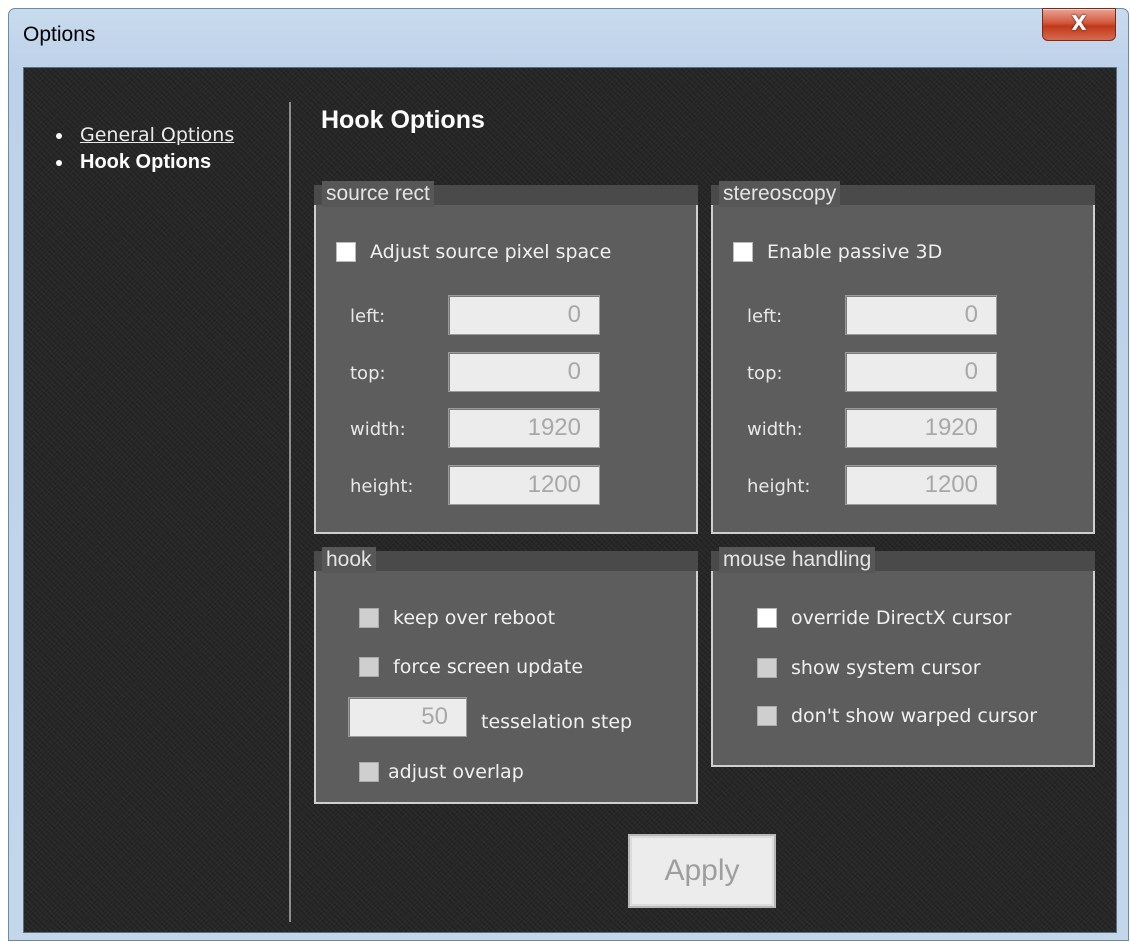 The image size is (1130, 942). Describe the element at coordinates (403, 120) in the screenshot. I see `page-title: Hook Options` at that location.